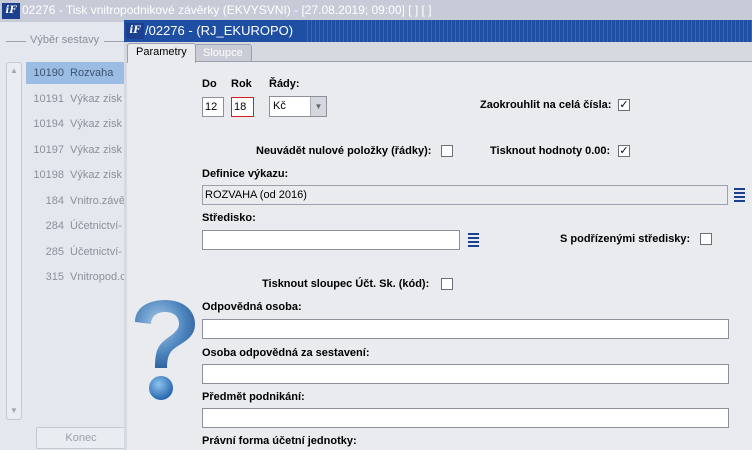 This screenshot has width=752, height=450. What do you see at coordinates (14, 71) in the screenshot?
I see `scroll-up-icon: ▲` at bounding box center [14, 71].